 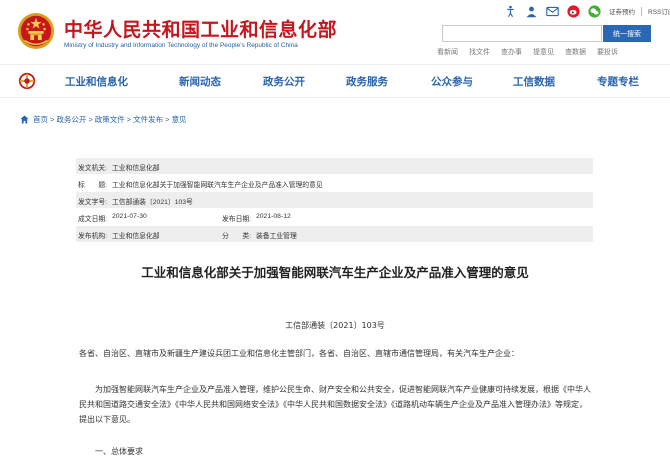 What do you see at coordinates (452, 81) in the screenshot?
I see `nav-item-public: 公众参与` at bounding box center [452, 81].